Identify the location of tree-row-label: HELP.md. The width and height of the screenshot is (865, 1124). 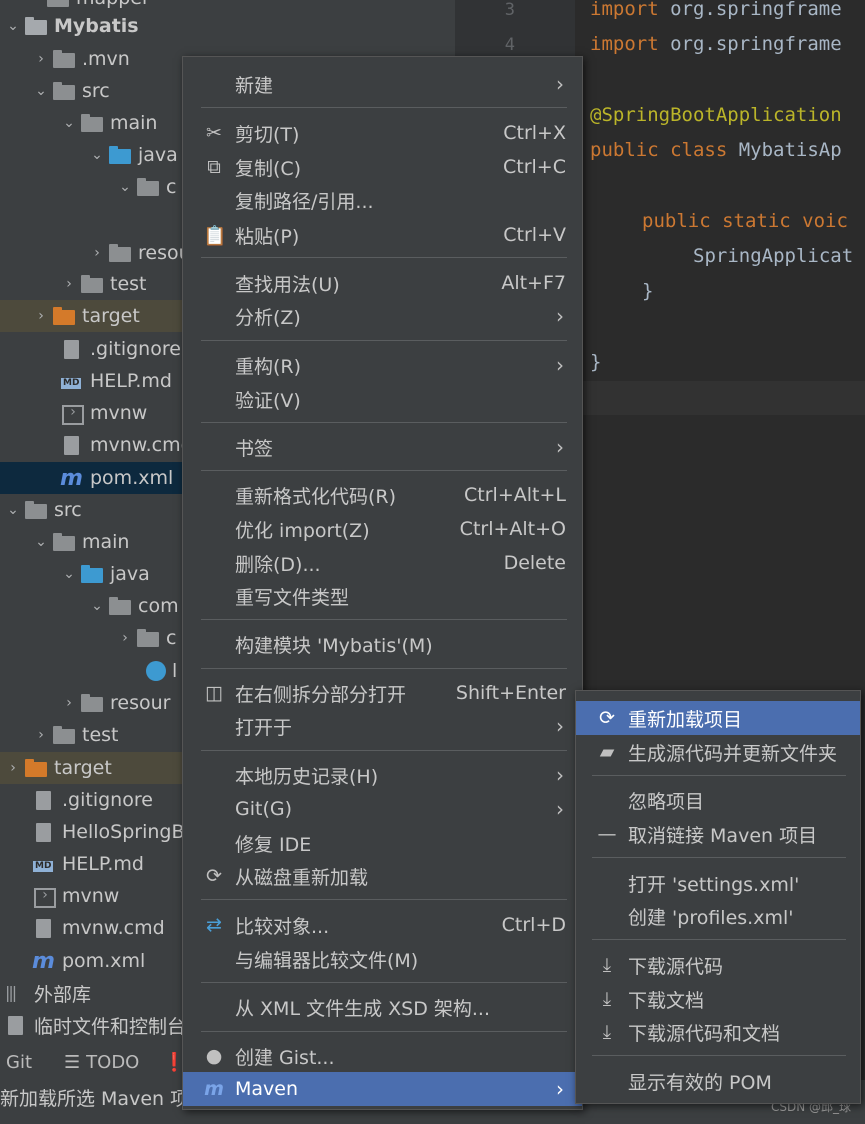
(131, 381).